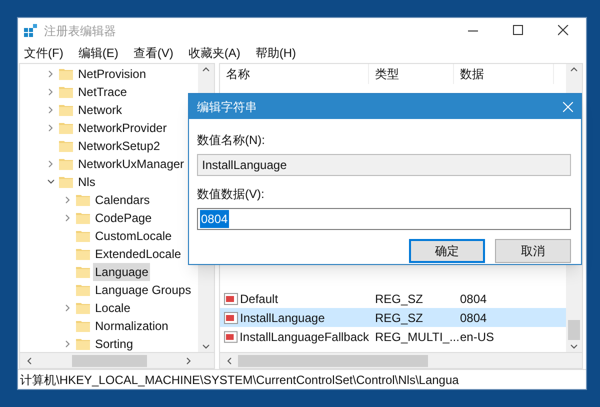  Describe the element at coordinates (275, 53) in the screenshot. I see `menu-item: 帮助(H)` at that location.